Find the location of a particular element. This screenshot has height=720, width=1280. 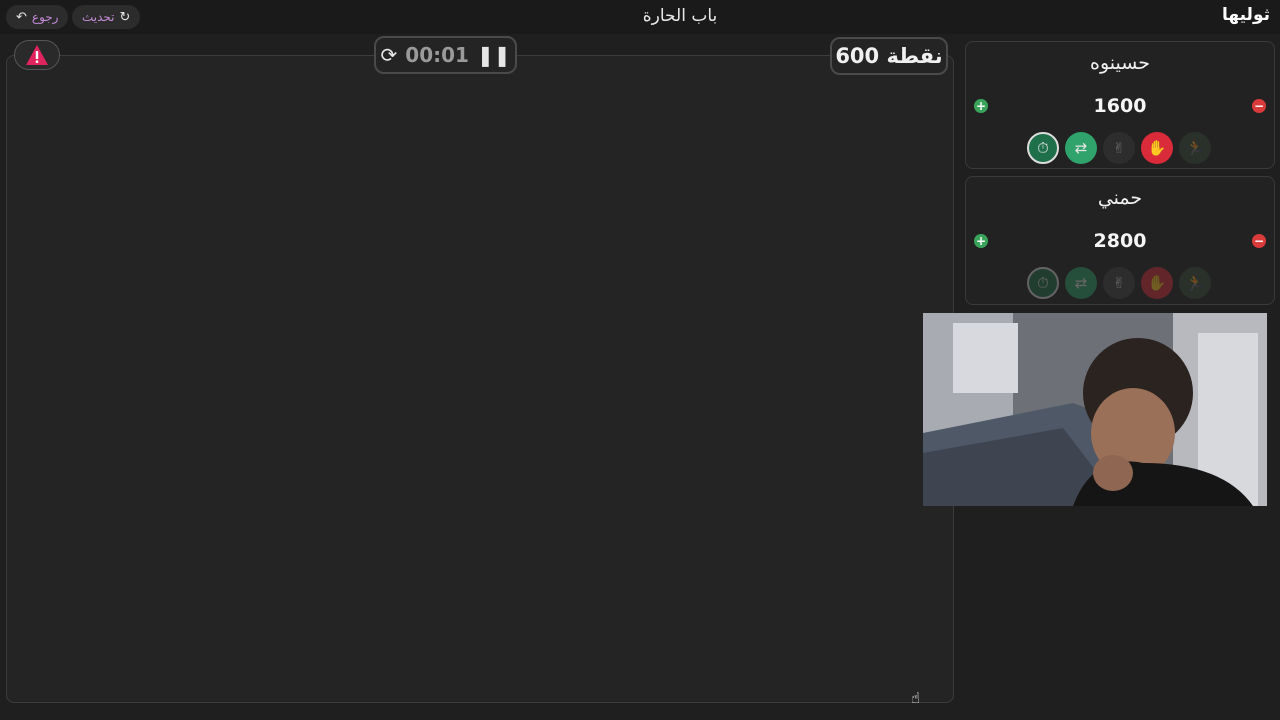

team-card: حمني + 2800 − ⏱ ⇄ ✌ ✋ 🏃 is located at coordinates (1120, 240).